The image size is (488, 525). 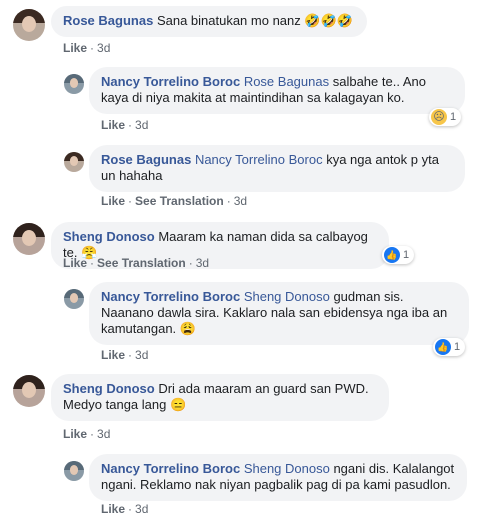 What do you see at coordinates (259, 159) in the screenshot?
I see `mention-link: Nancy Torrelino Boroc` at bounding box center [259, 159].